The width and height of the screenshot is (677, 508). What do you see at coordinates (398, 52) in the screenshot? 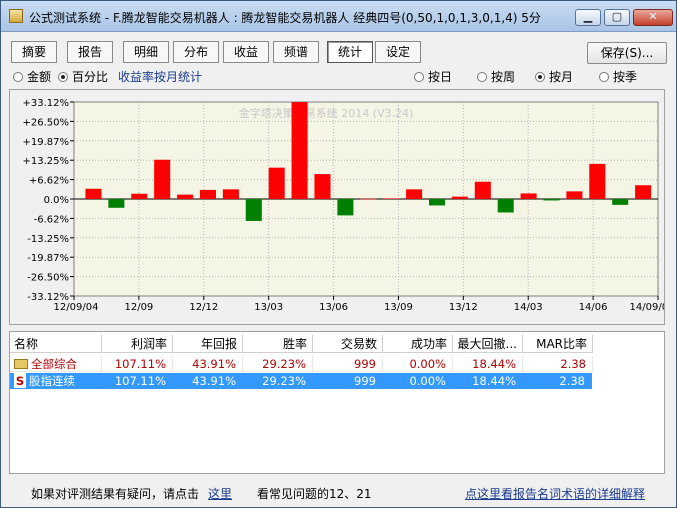
I see `tab-settings: 设定` at bounding box center [398, 52].